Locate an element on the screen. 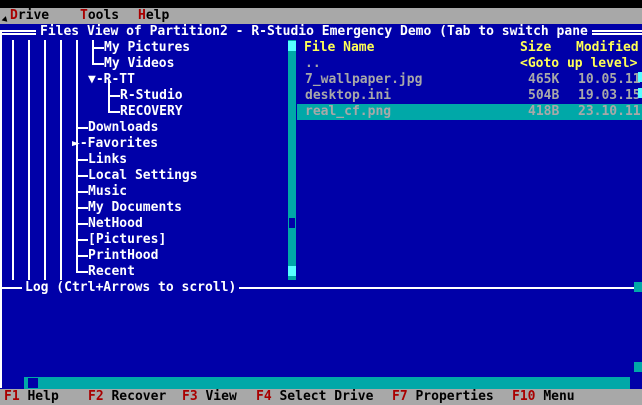 This screenshot has height=405, width=642. collapse-arrow-icon: ▼ is located at coordinates (92, 79).